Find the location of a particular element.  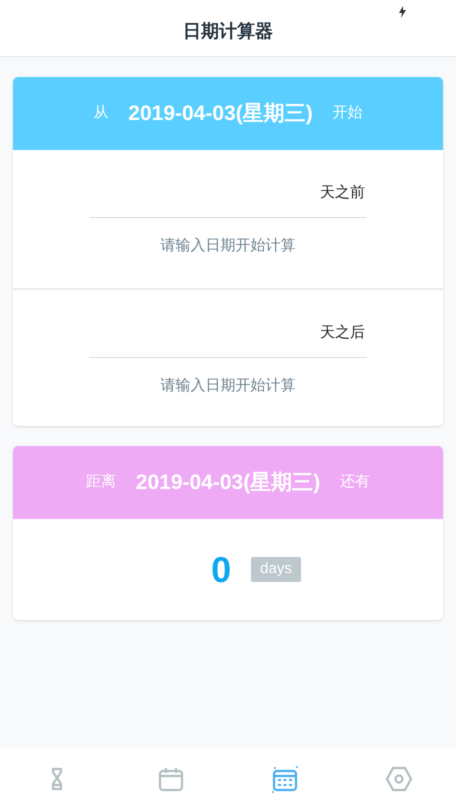

calendar-icon is located at coordinates (285, 778).